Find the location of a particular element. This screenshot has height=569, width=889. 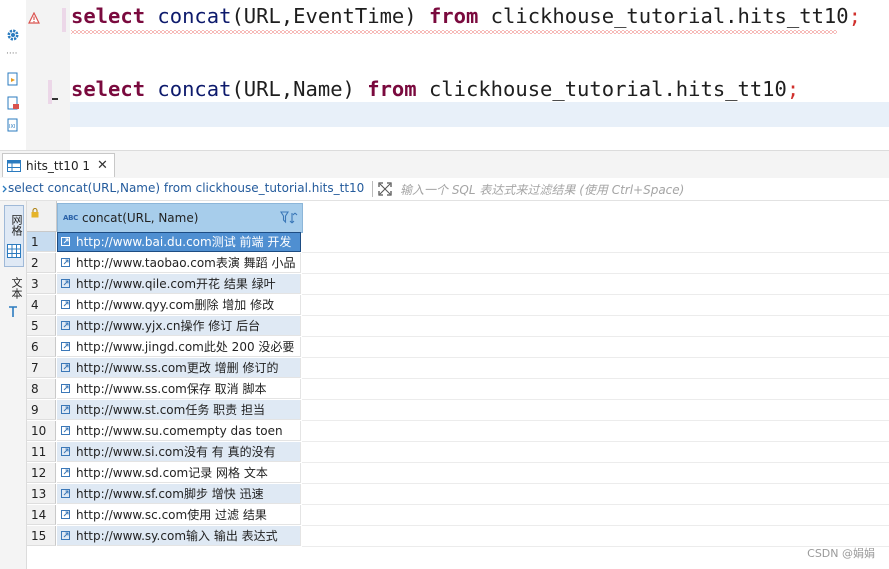

row-number: 5 is located at coordinates (41, 326).